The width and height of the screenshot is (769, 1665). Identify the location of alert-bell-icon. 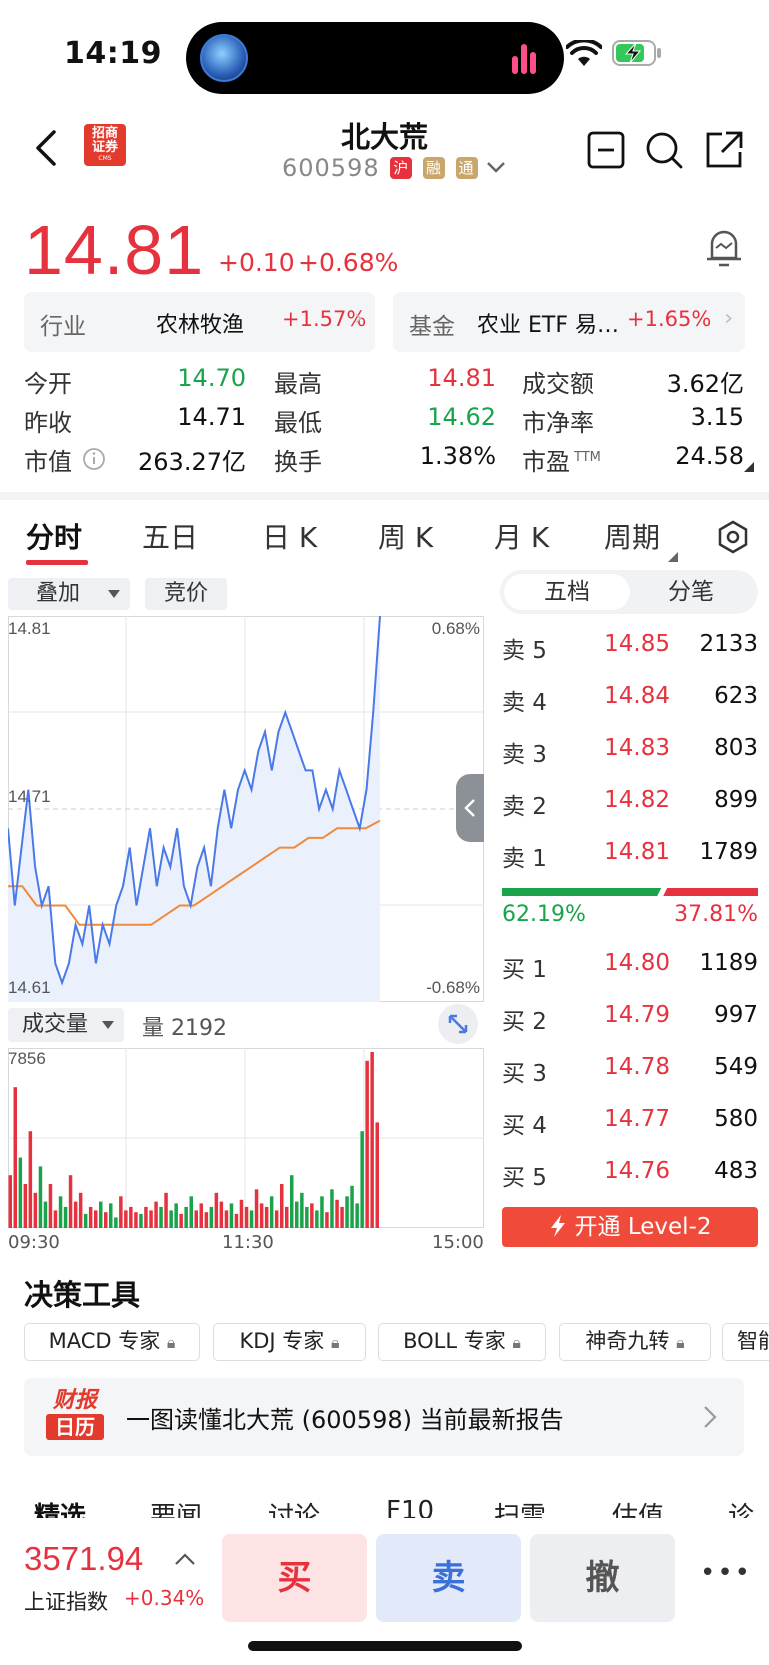
(724, 248).